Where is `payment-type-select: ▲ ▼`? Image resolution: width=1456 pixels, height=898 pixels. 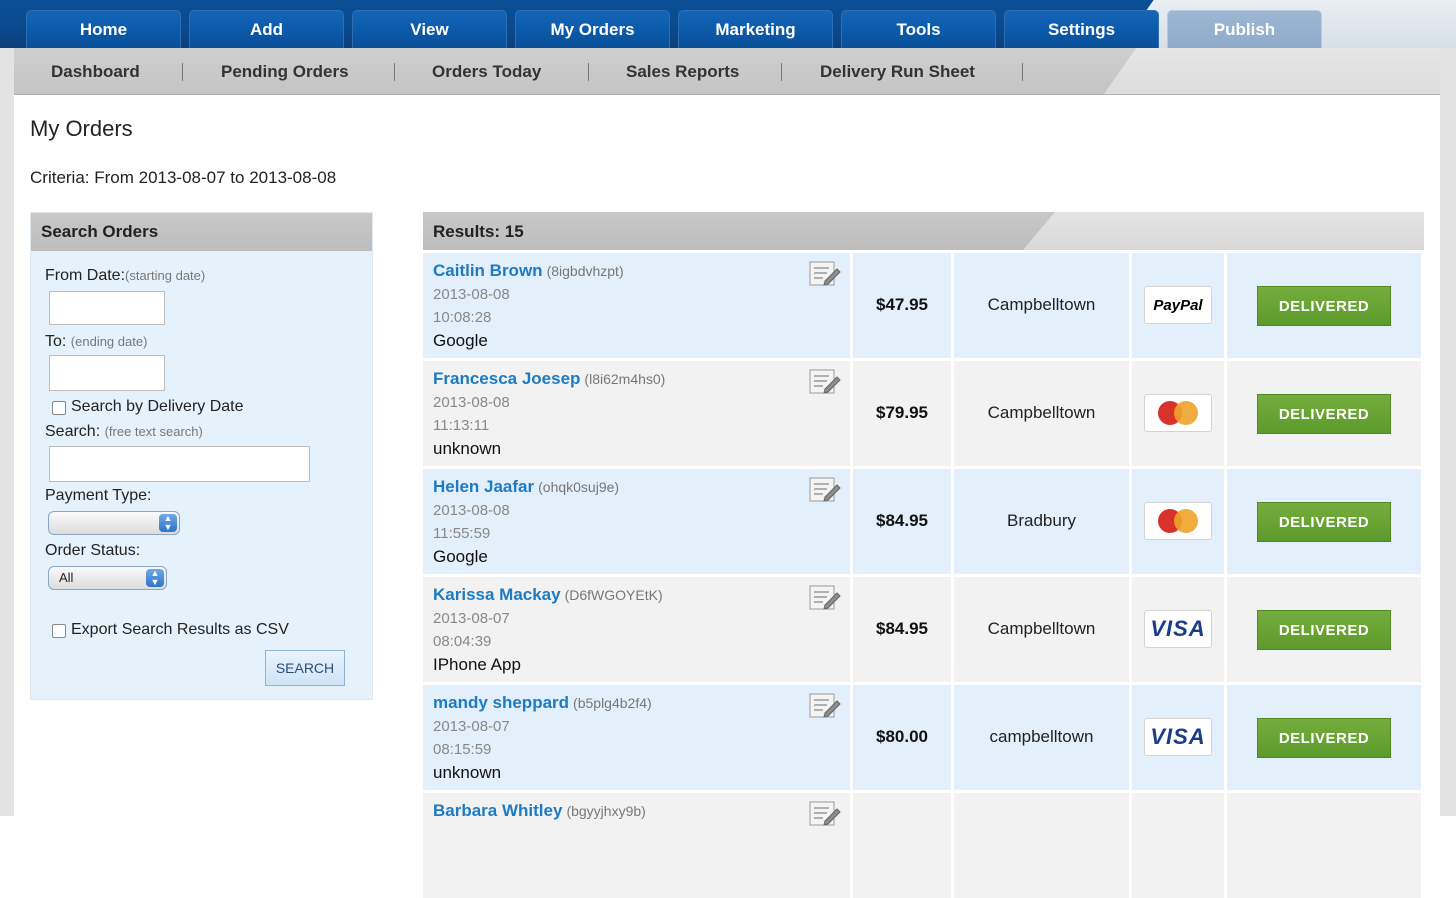 payment-type-select: ▲ ▼ is located at coordinates (114, 523).